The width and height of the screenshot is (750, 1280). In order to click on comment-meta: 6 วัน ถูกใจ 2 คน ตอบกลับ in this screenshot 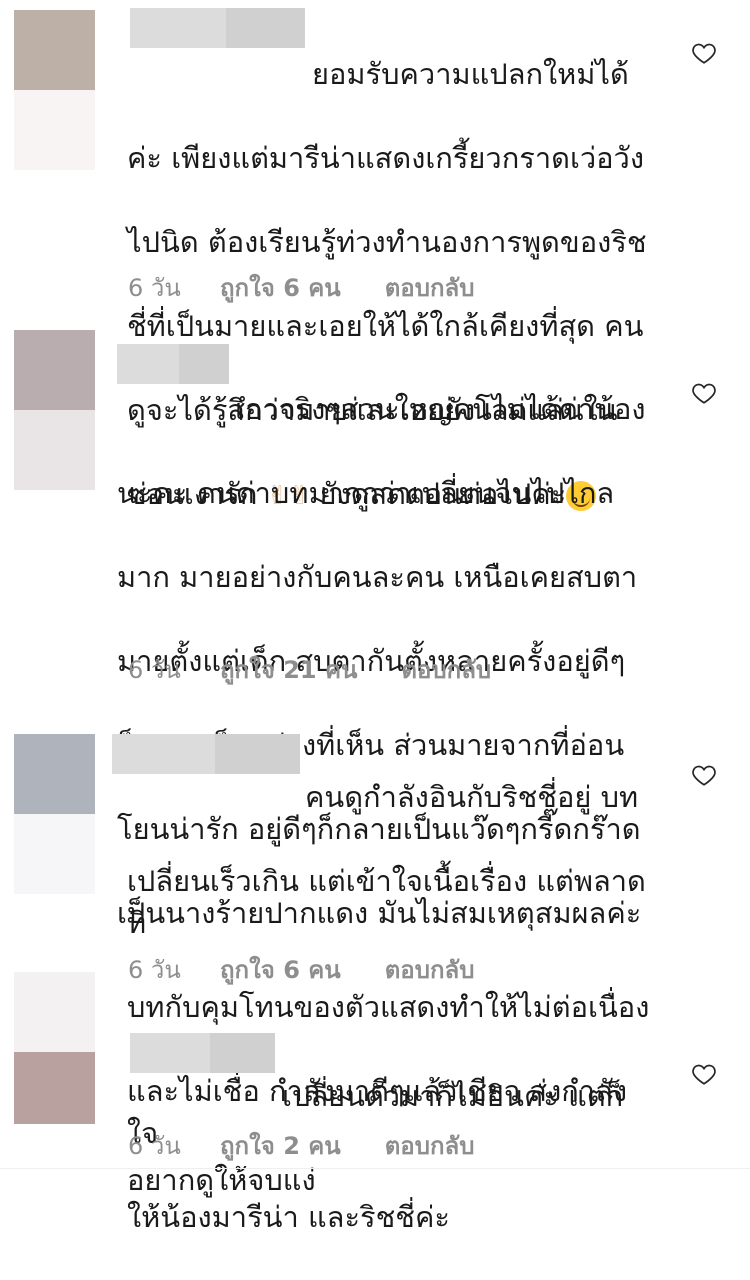, I will do `click(301, 1145)`.